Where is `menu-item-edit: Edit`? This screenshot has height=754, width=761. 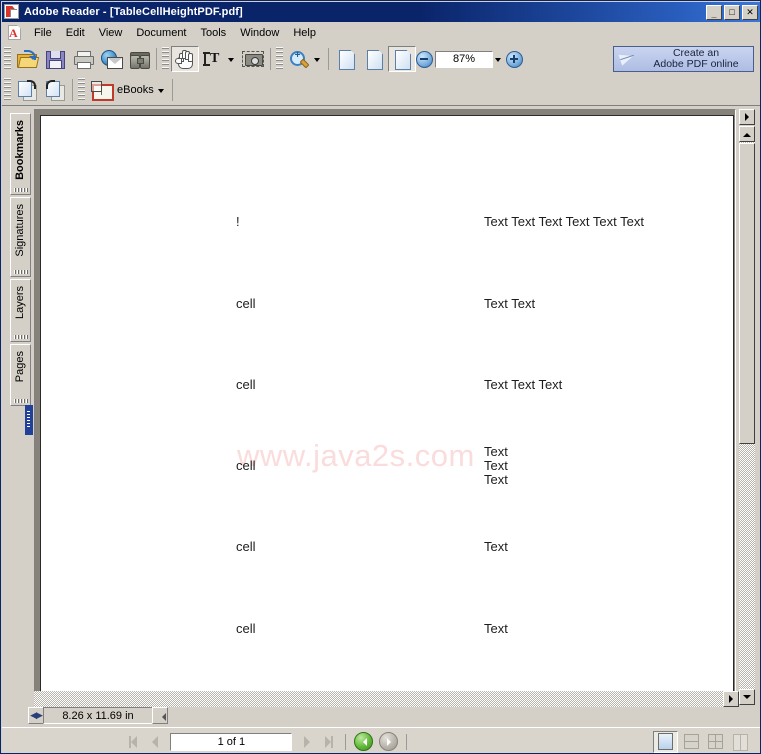 menu-item-edit: Edit is located at coordinates (75, 33).